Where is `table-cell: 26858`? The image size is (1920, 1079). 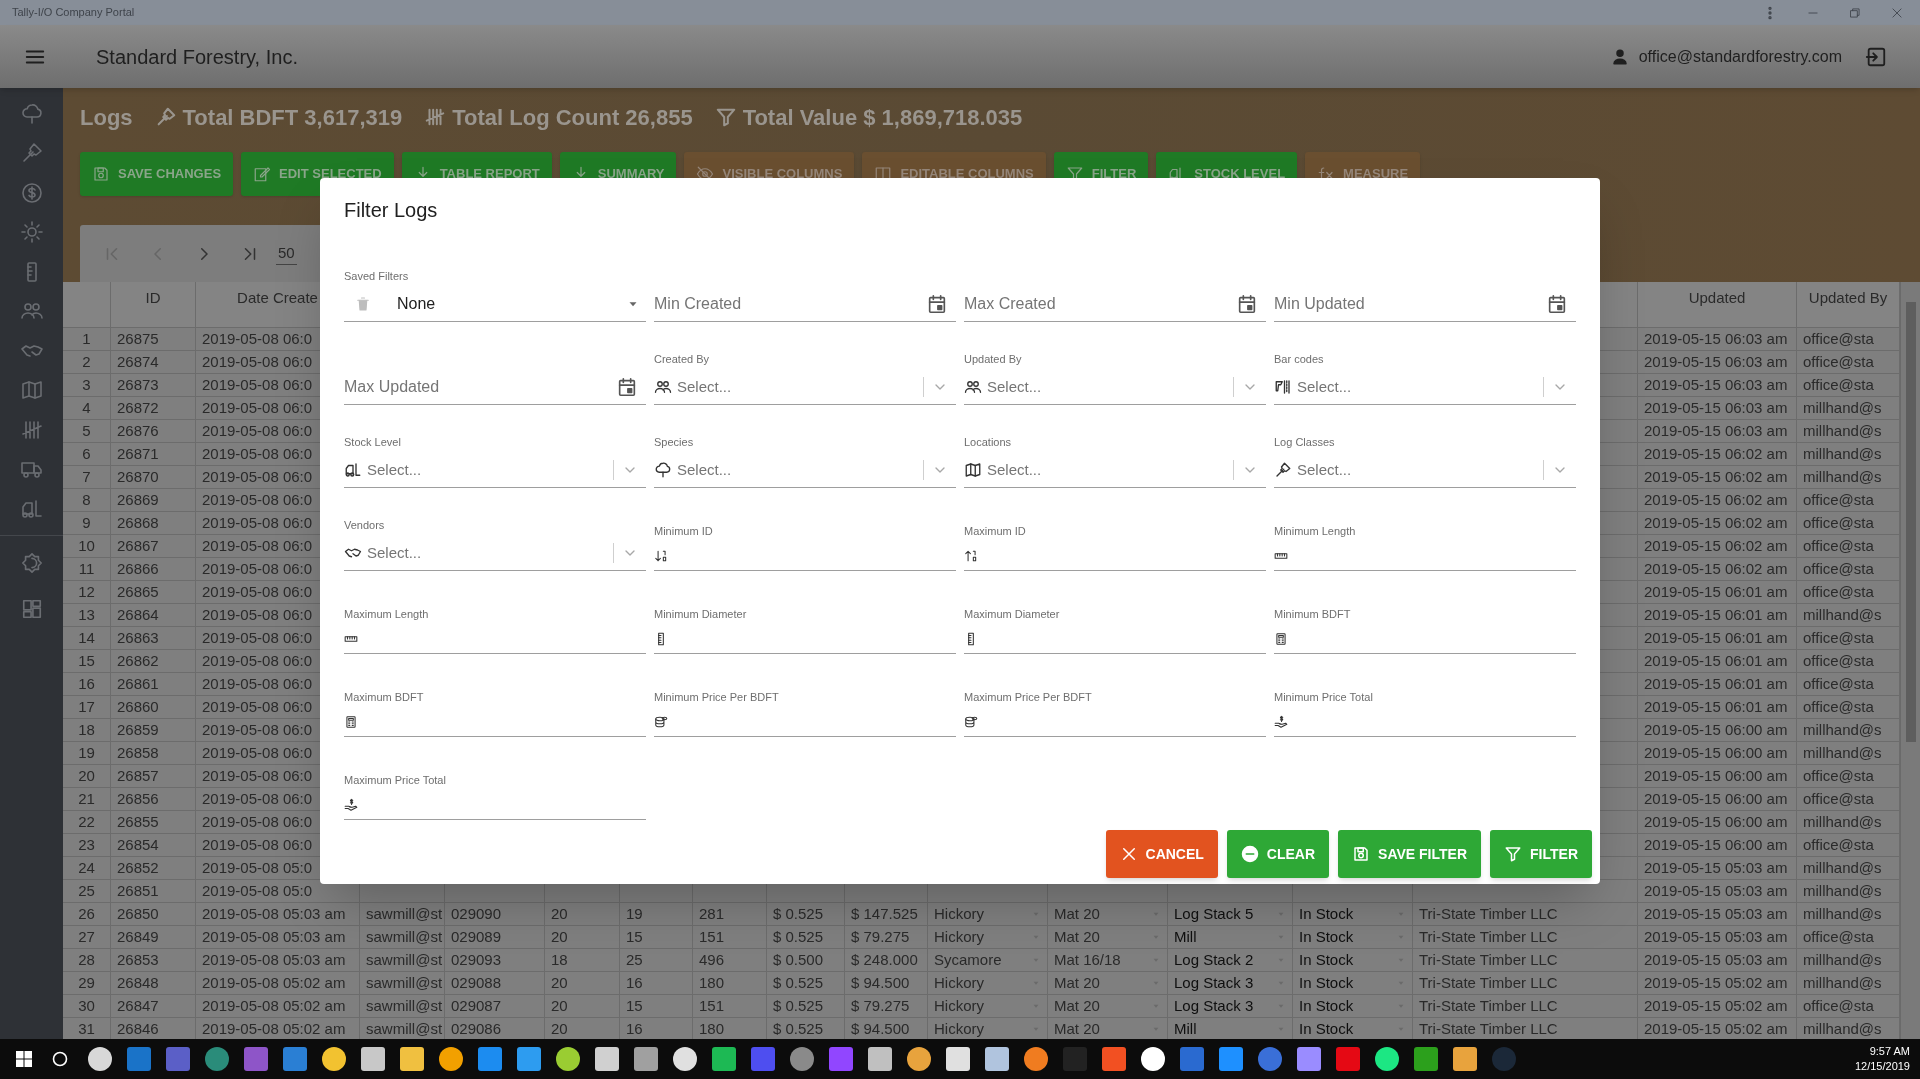
table-cell: 26858 is located at coordinates (153, 753).